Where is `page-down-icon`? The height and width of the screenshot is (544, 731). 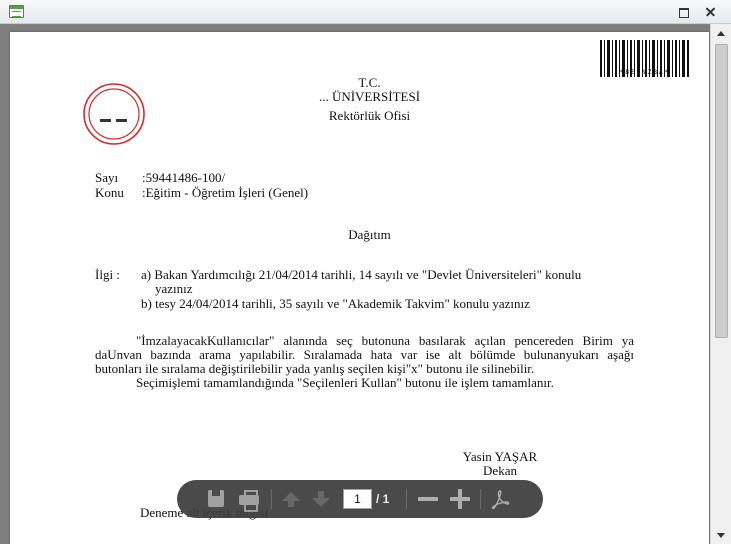 page-down-icon is located at coordinates (321, 499).